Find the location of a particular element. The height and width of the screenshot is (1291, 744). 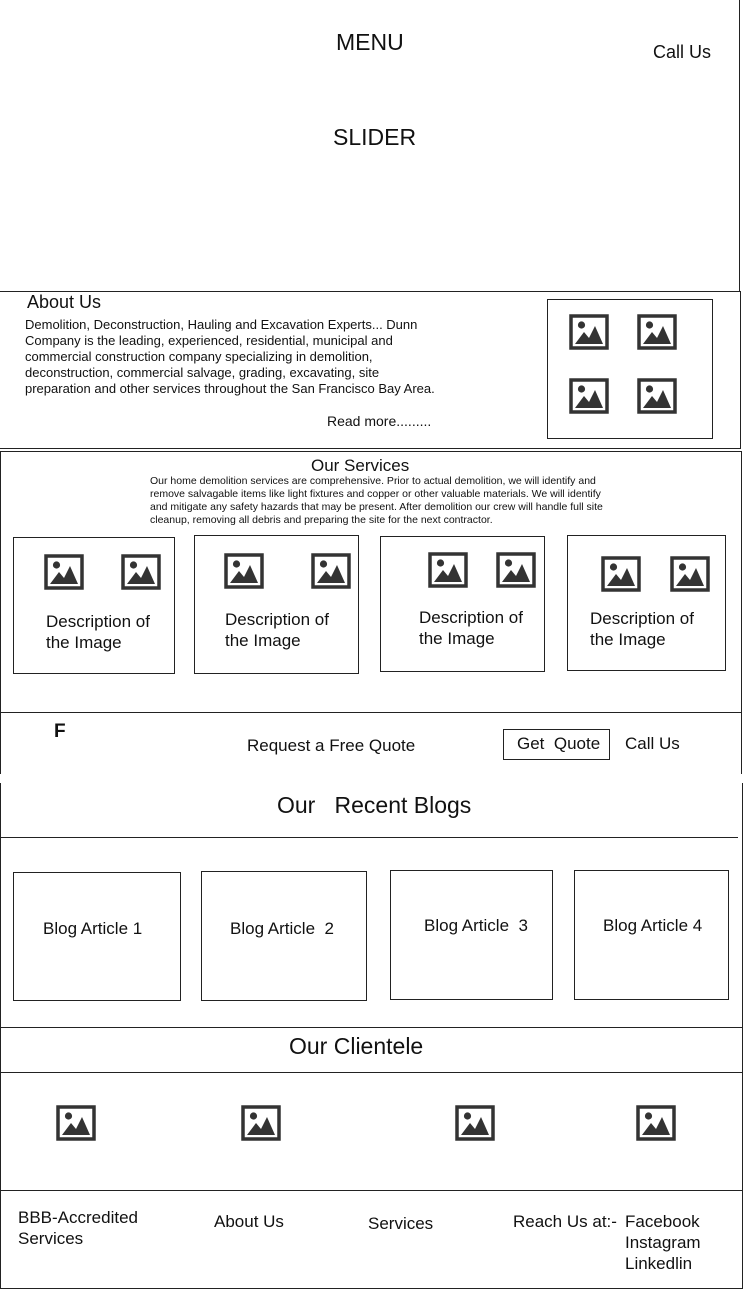

blog-article-title: Blog Article 2 is located at coordinates (282, 928).